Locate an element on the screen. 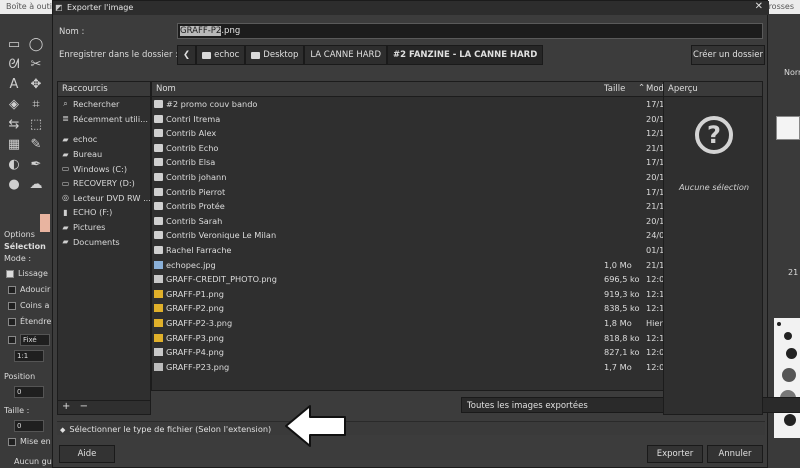 Image resolution: width=800 pixels, height=468 pixels. file-row: GRAFF-P1.png 919,3 ko 12:13 is located at coordinates (426, 294).